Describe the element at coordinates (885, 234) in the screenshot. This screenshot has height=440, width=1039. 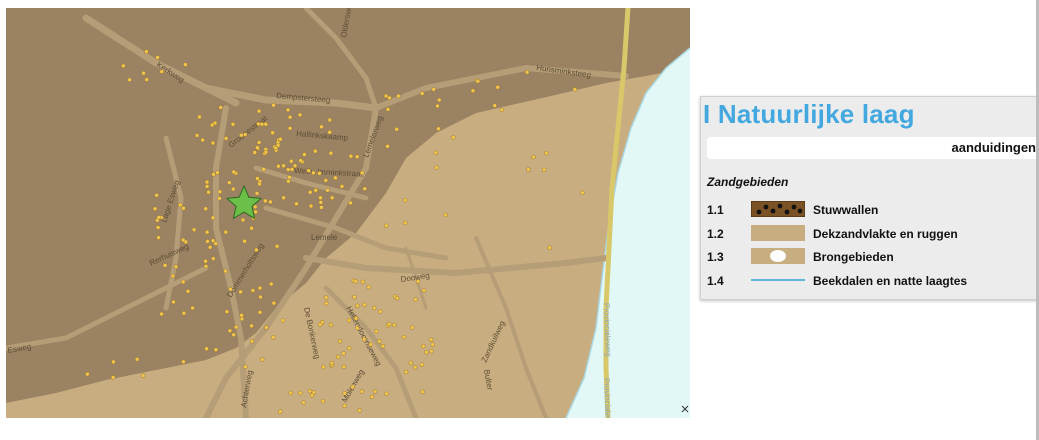
I see `legend-label: Dekzandvlakte en ruggen` at that location.